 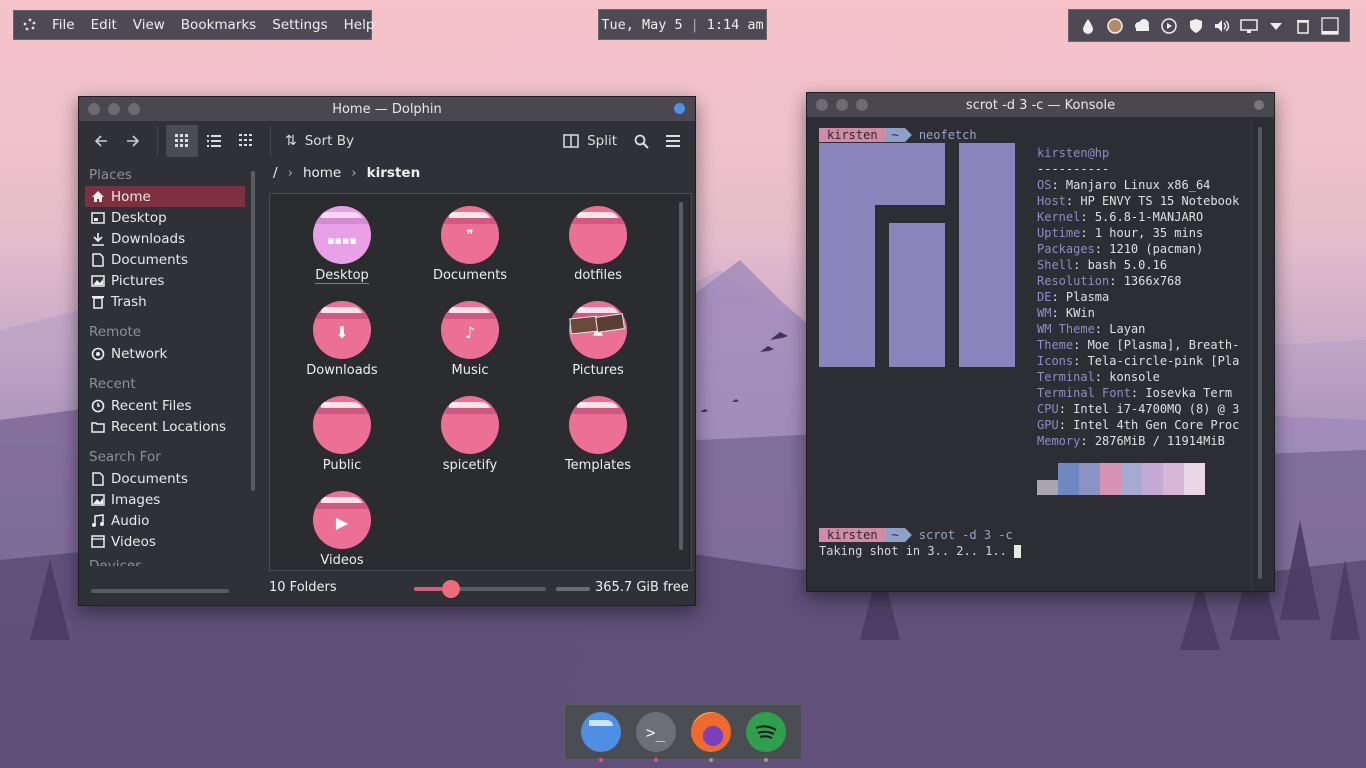 I want to click on folder-item-music: ♪ Music, so click(x=470, y=346).